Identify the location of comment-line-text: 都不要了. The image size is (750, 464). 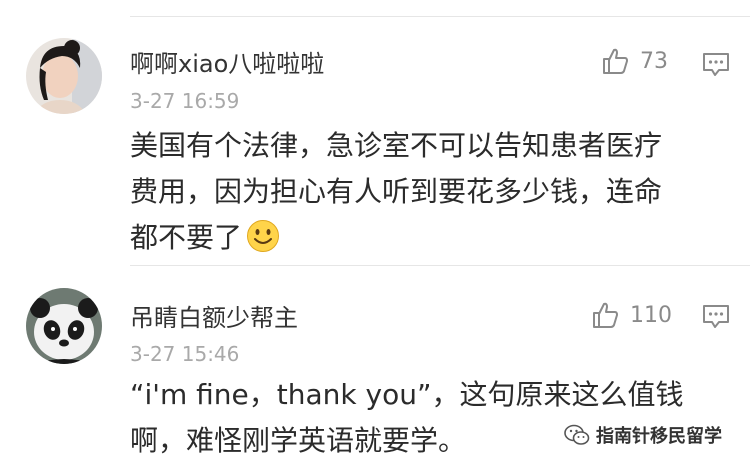
(186, 237).